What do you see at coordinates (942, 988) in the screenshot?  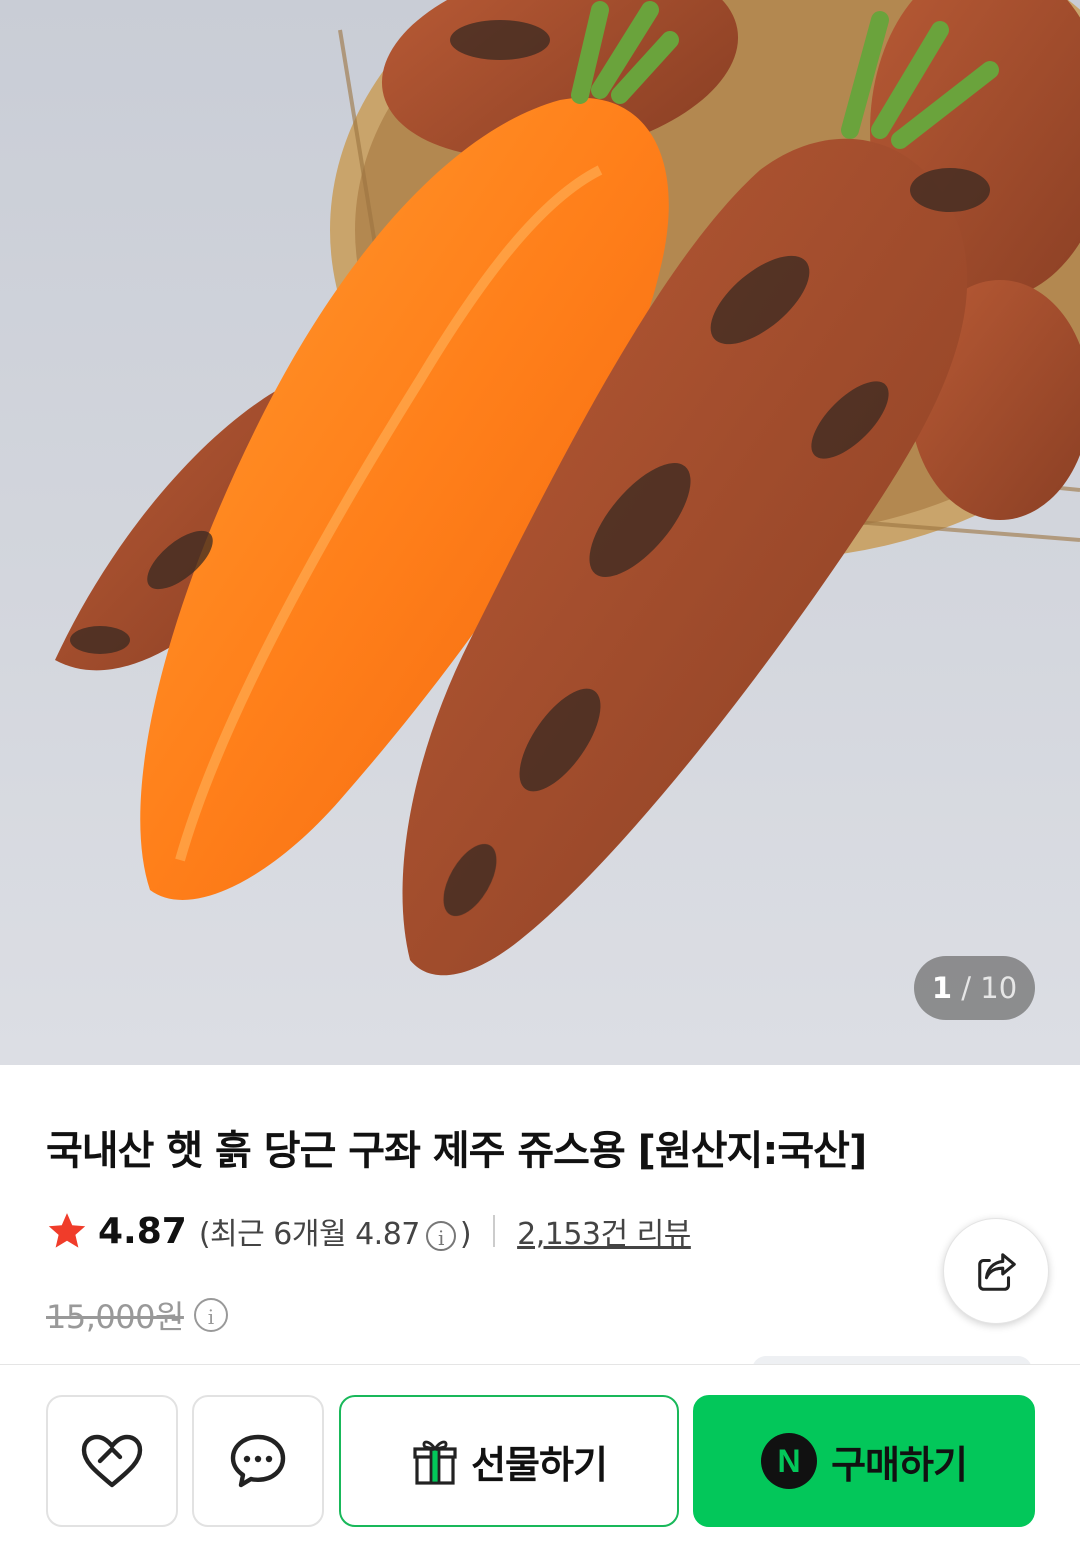 I see `image-counter-current: 1` at bounding box center [942, 988].